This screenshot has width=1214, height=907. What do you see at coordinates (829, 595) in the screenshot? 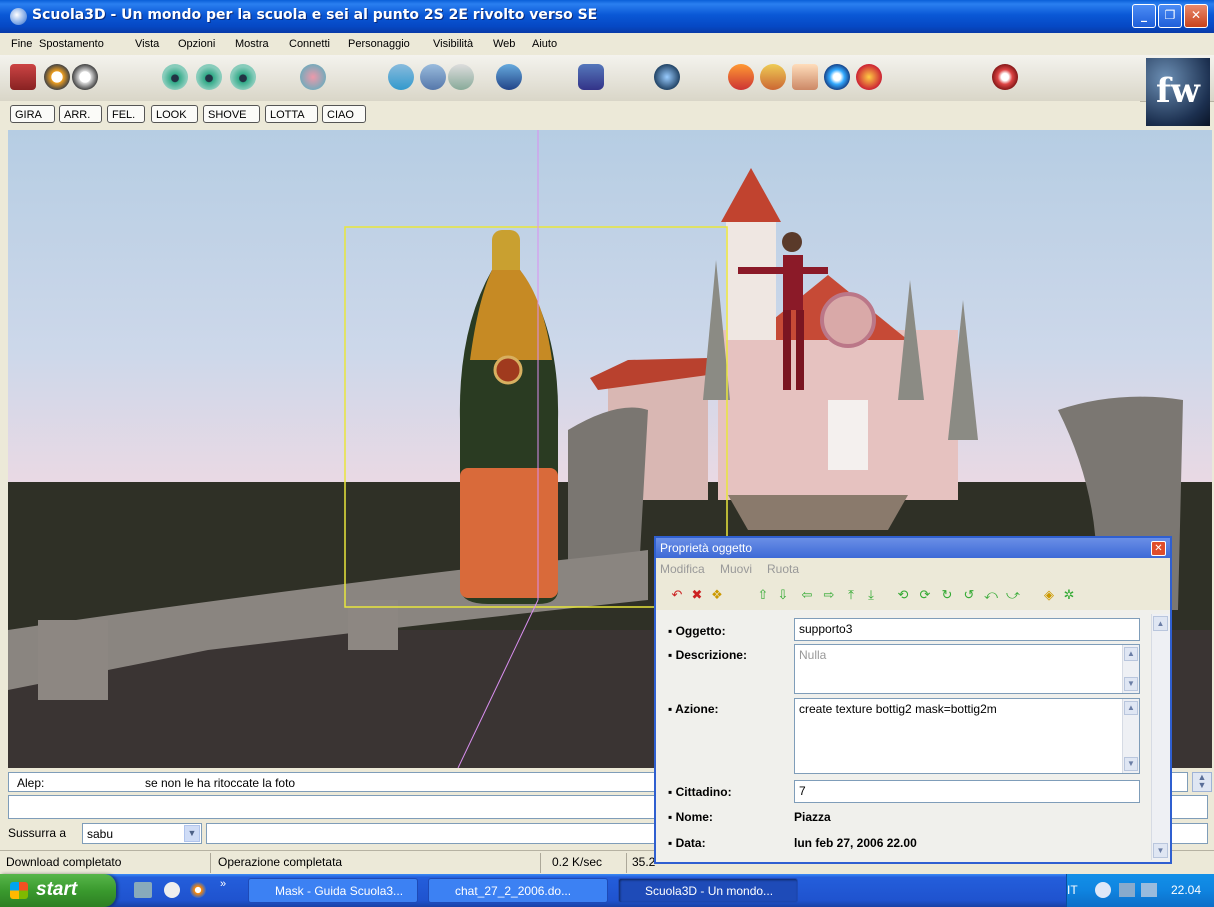
I see `move-right-icon: ⇨` at bounding box center [829, 595].